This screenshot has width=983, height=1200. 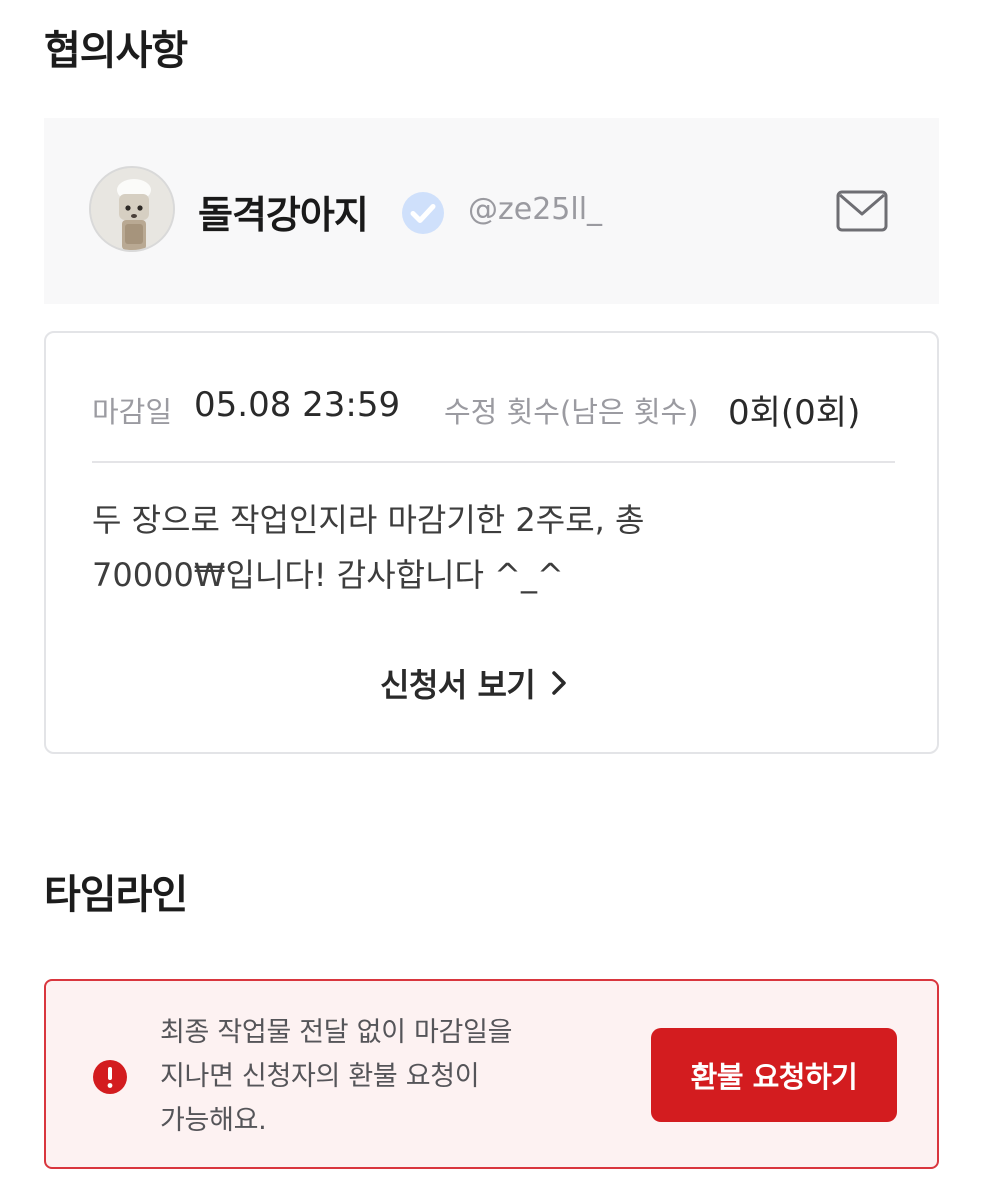 I want to click on profile-card: 돌격강아지 @ze25ll_, so click(x=491, y=211).